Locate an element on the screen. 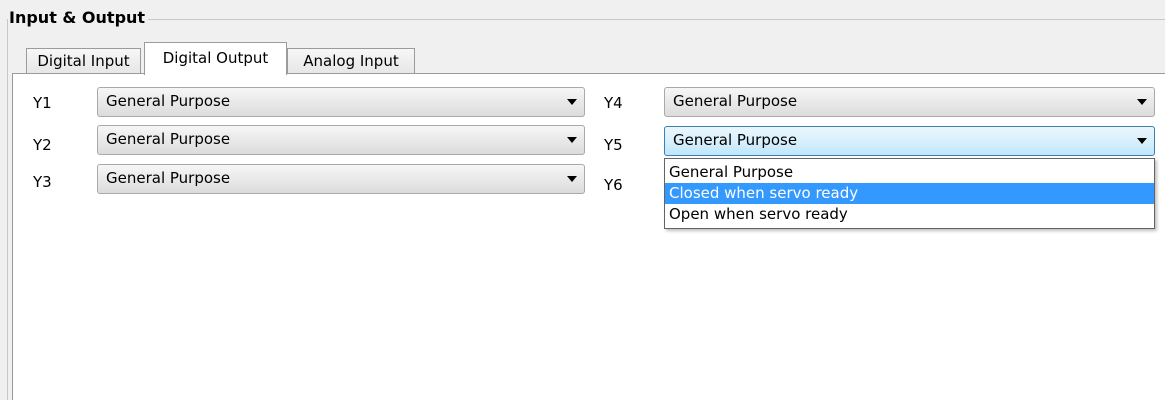 Image resolution: width=1165 pixels, height=400 pixels. group-border-top is located at coordinates (586, 19).